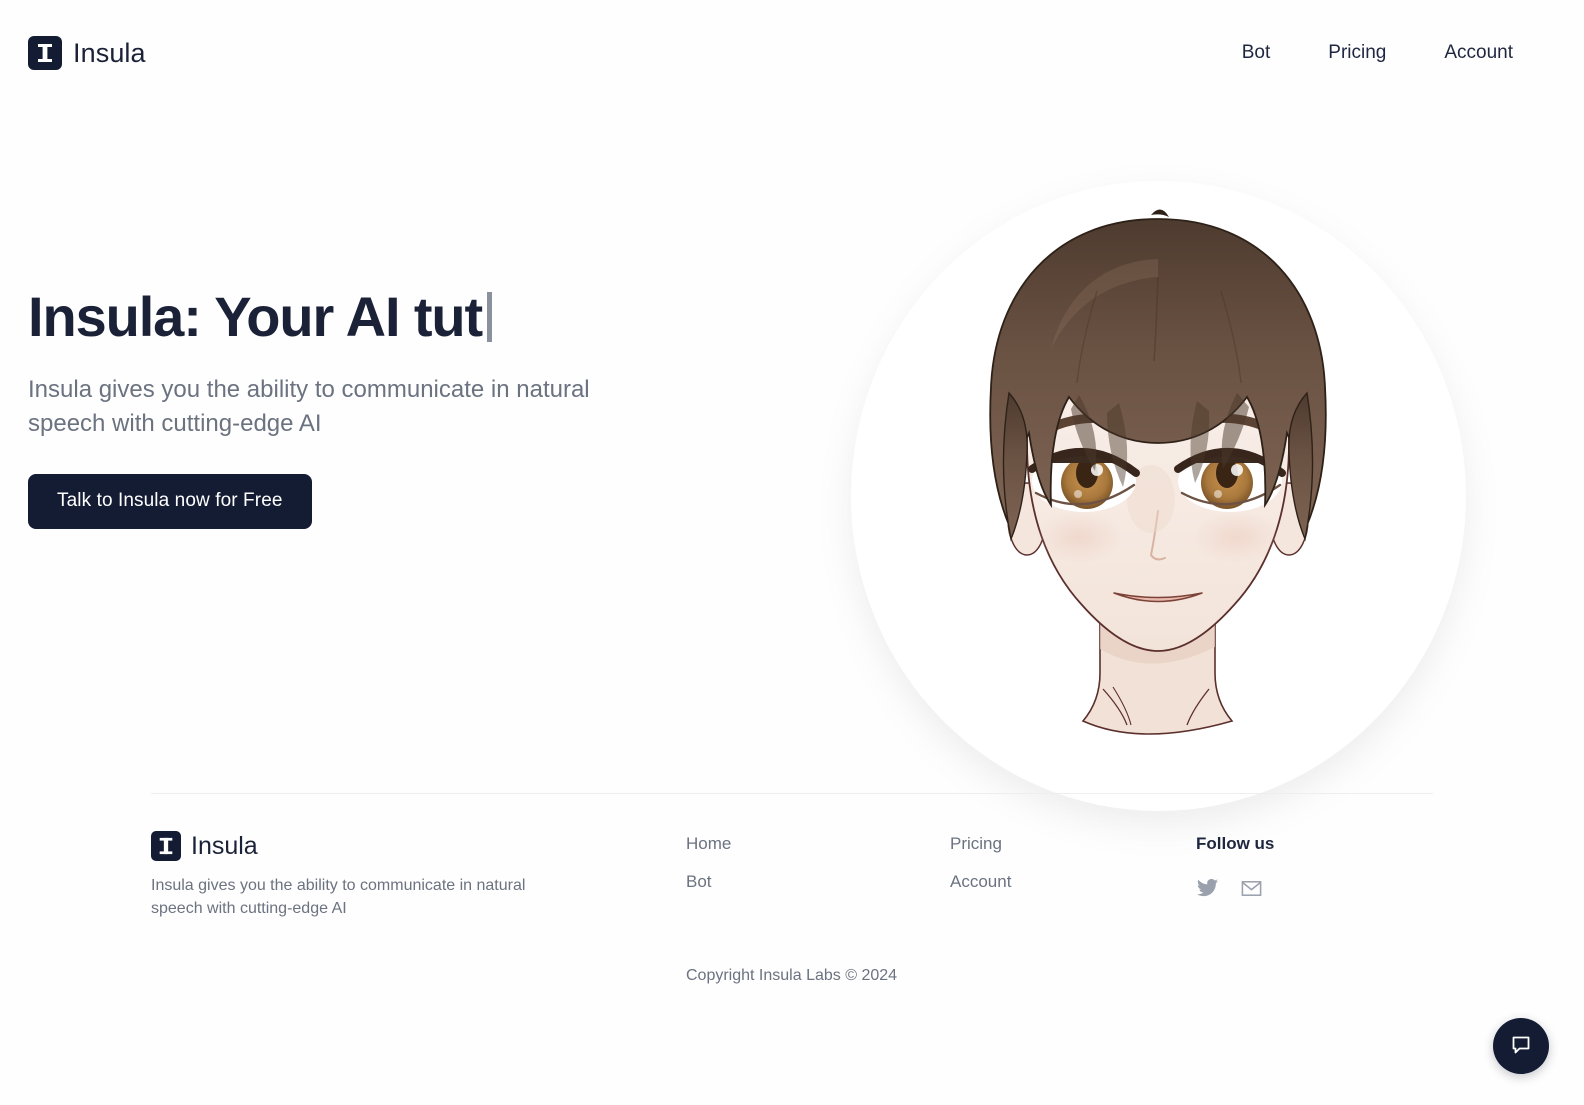 This screenshot has width=1584, height=1105. I want to click on nav-item-account: Account, so click(1478, 53).